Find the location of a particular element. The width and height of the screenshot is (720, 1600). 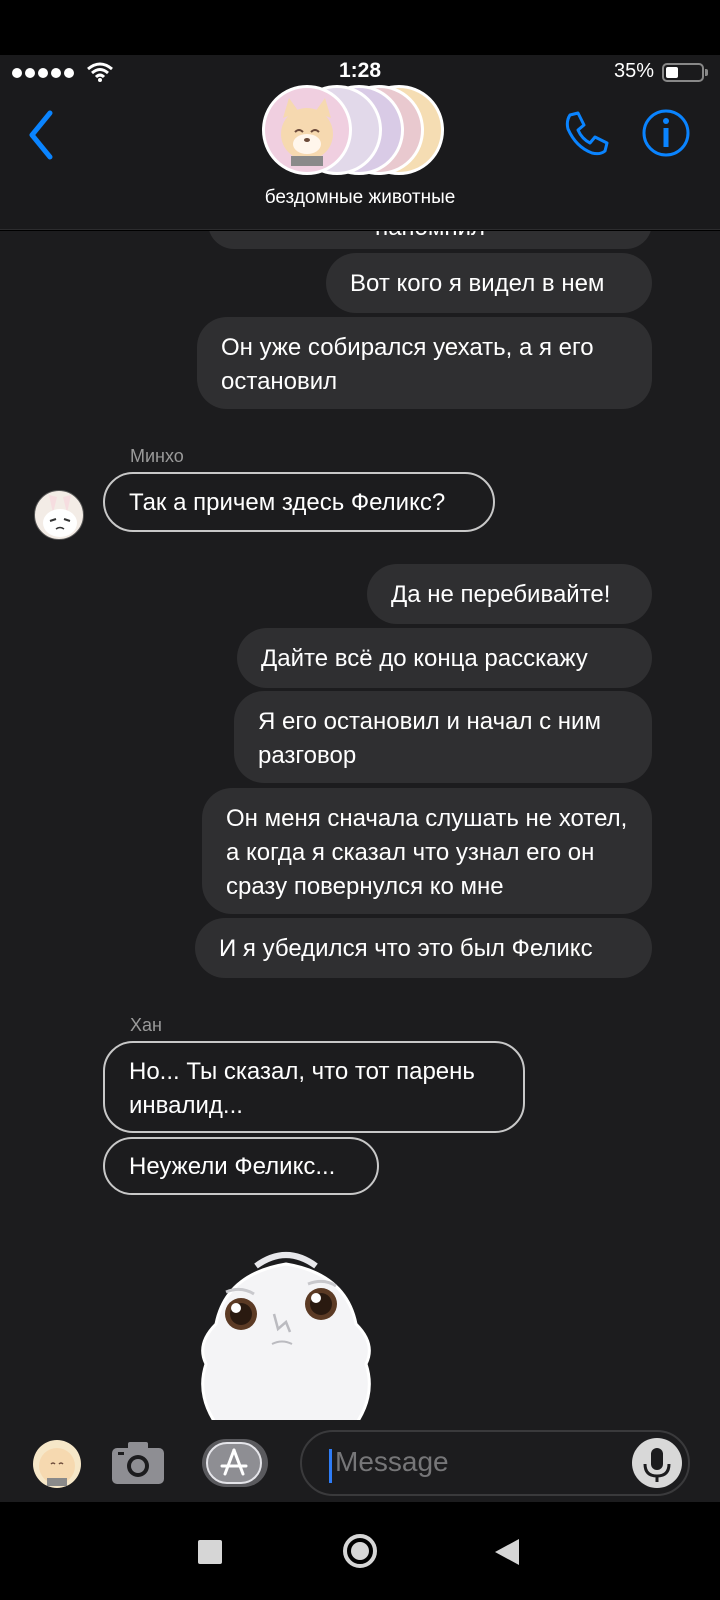

status-bar: 1:28 35% is located at coordinates (360, 72).